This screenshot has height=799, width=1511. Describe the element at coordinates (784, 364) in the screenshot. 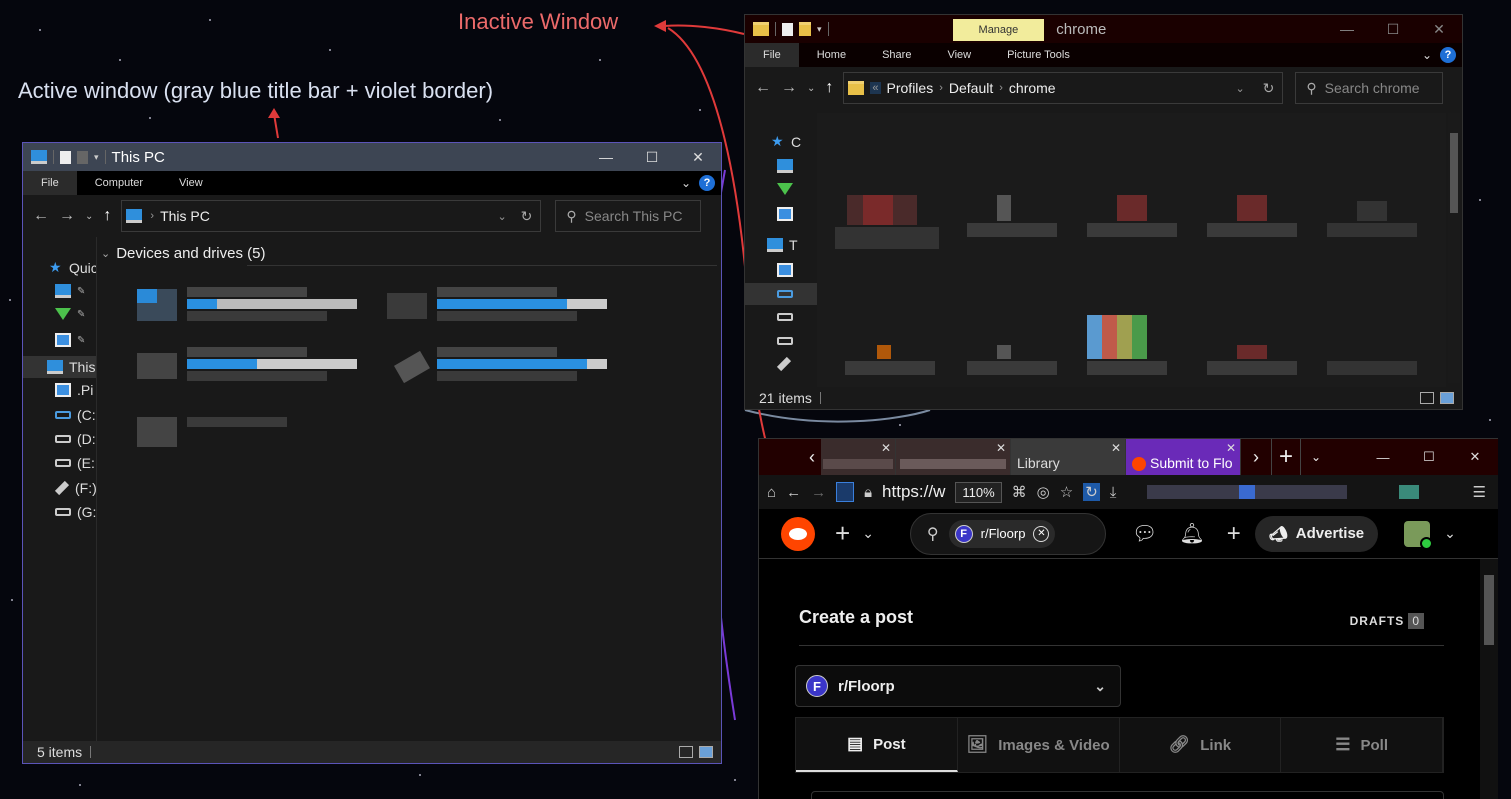

I see `nav-item-usb` at that location.